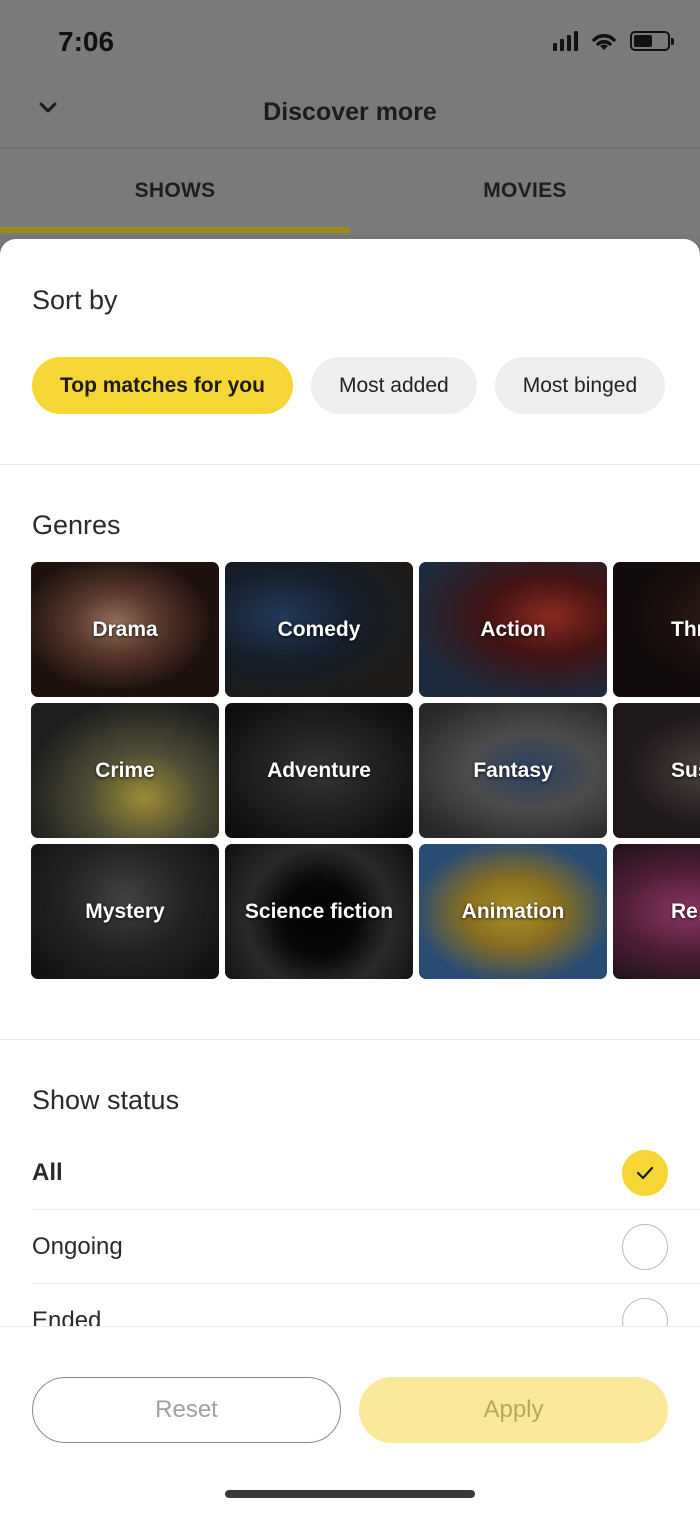 Image resolution: width=700 pixels, height=1514 pixels. What do you see at coordinates (77, 1246) in the screenshot?
I see `status-option-label: Ongoing` at bounding box center [77, 1246].